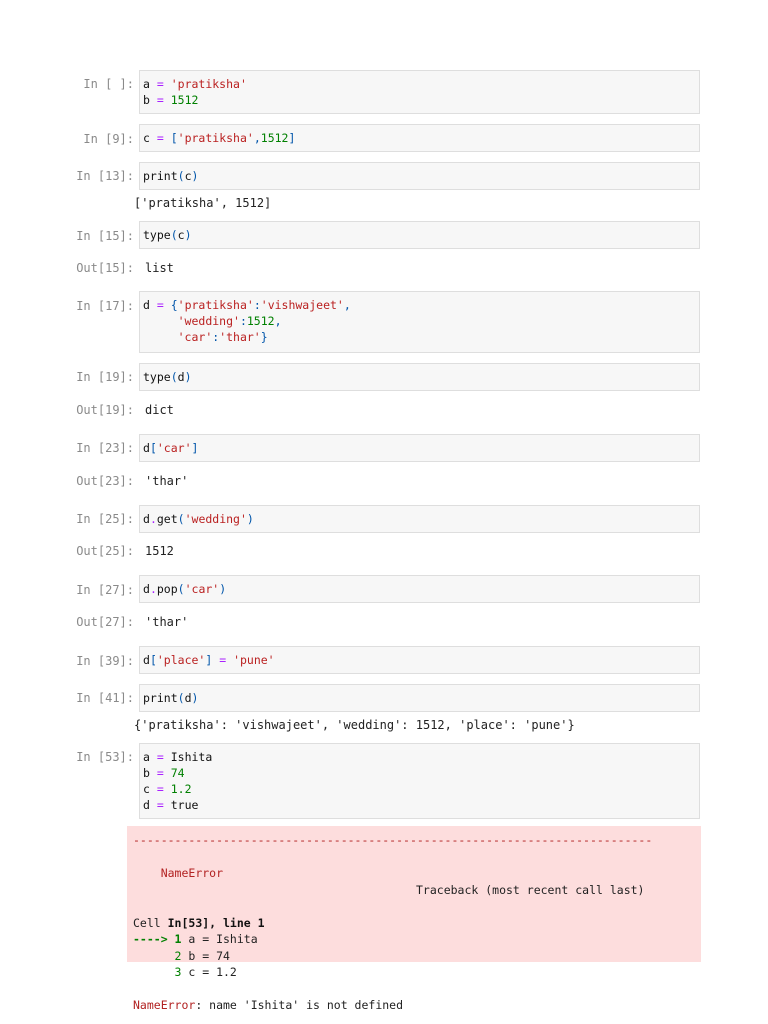  Describe the element at coordinates (157, 939) in the screenshot. I see `error-arrow: ----> 1` at that location.